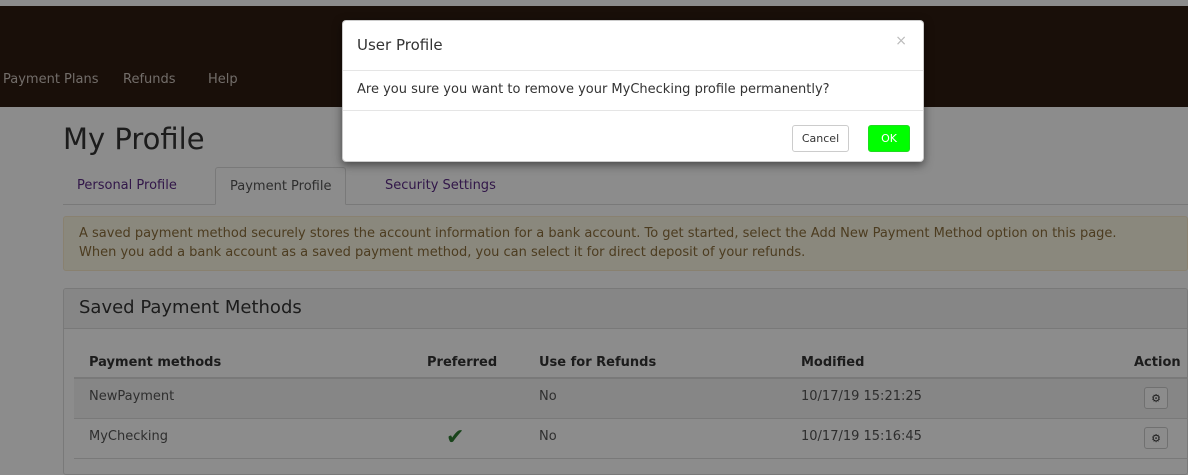 The image size is (1188, 475). What do you see at coordinates (820, 138) in the screenshot?
I see `cancel-button: Cancel` at bounding box center [820, 138].